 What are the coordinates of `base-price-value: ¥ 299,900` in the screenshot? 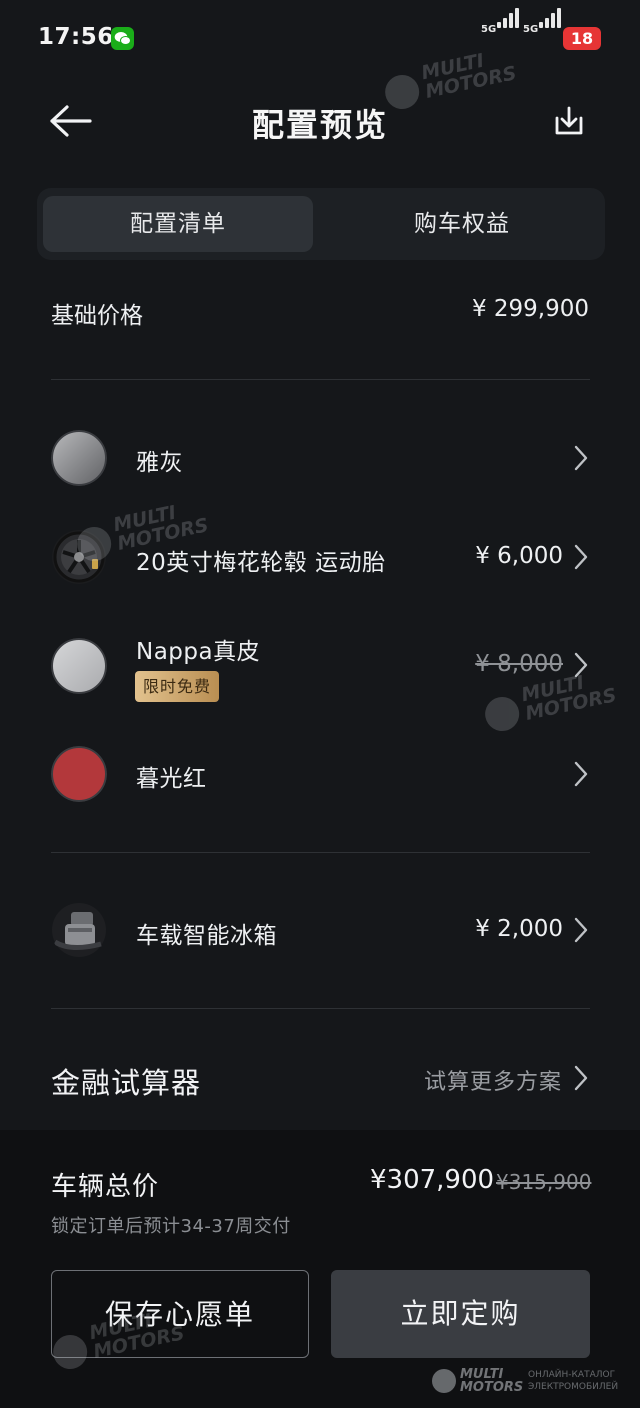 It's located at (530, 309).